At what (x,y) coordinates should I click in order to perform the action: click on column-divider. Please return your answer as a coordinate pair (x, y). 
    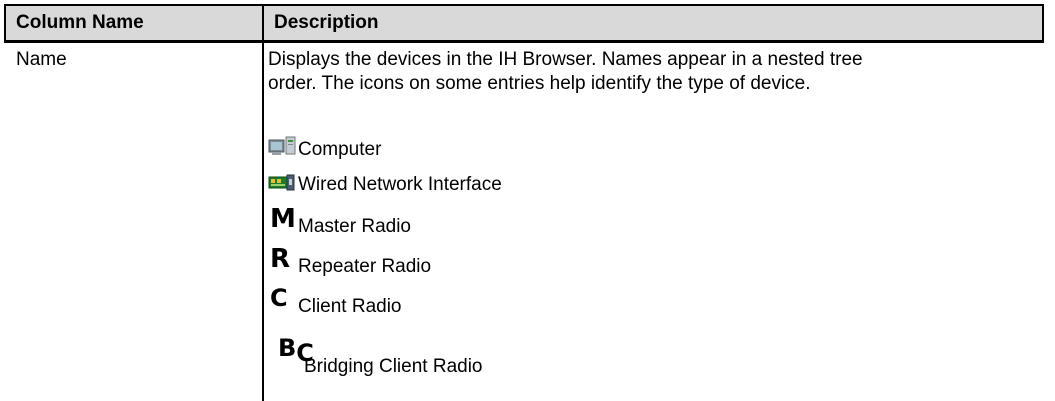
    Looking at the image, I should click on (263, 202).